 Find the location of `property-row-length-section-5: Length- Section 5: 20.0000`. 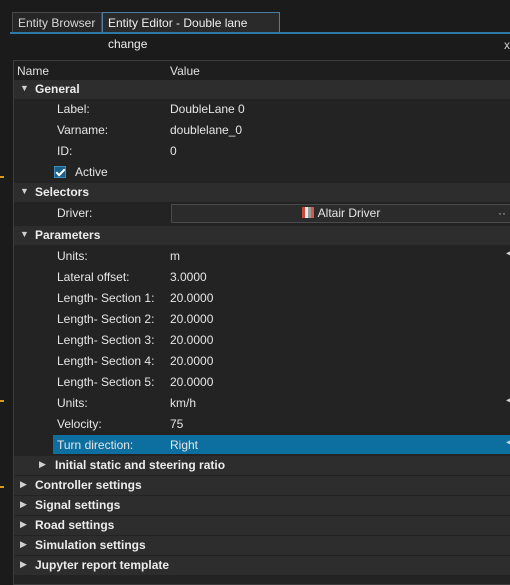

property-row-length-section-5: Length- Section 5: 20.0000 is located at coordinates (262, 382).